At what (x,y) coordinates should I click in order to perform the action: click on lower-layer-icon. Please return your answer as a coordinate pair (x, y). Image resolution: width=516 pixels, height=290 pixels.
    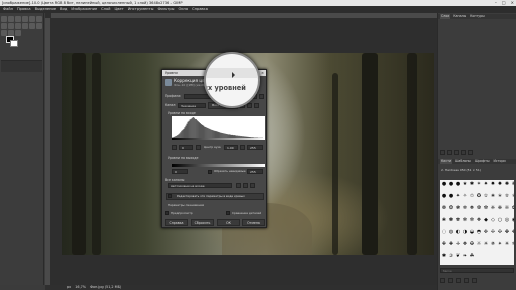
    Looking at the image, I should click on (456, 152).